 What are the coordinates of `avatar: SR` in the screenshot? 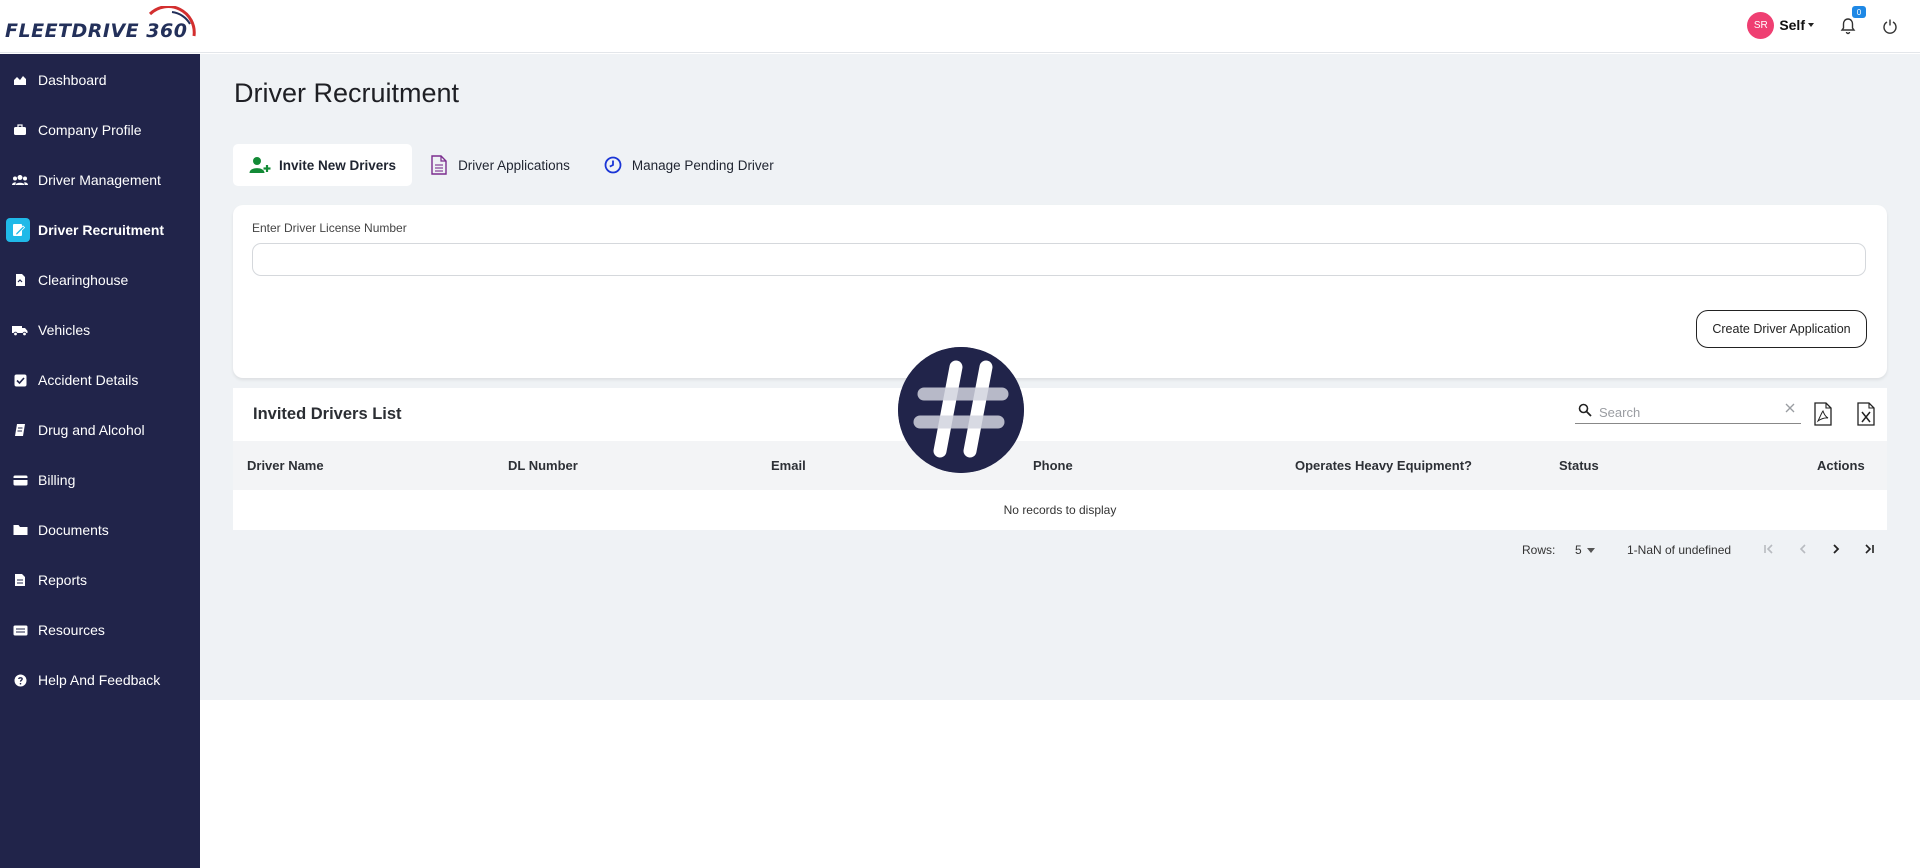 It's located at (1761, 25).